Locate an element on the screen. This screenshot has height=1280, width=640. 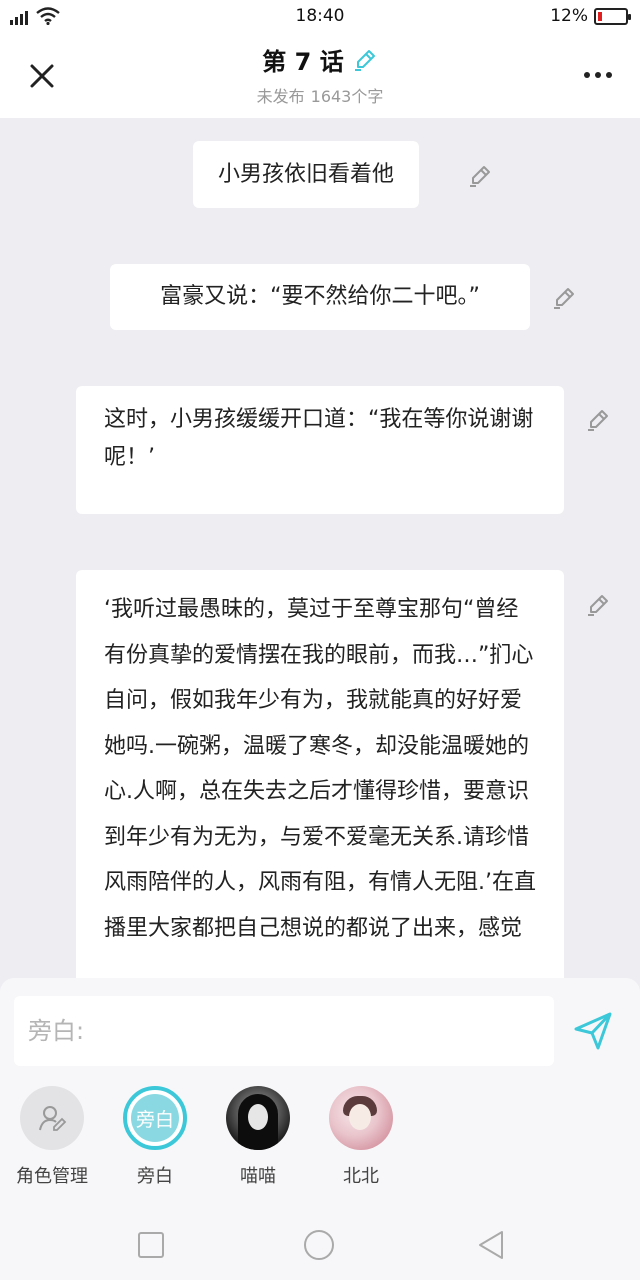
message-bubble: 这时，小男孩缓缓开口道：“我在等你说谢谢呢！’ is located at coordinates (320, 450).